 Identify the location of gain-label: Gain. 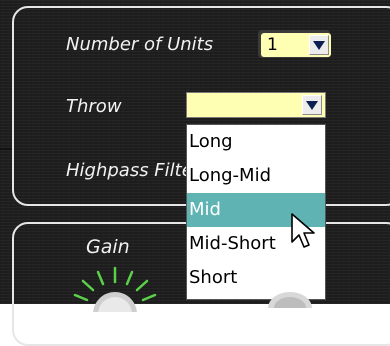
(108, 247).